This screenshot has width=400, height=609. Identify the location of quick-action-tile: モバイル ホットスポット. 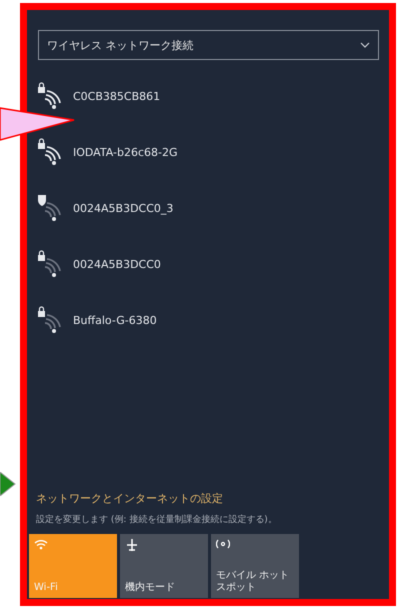
(255, 566).